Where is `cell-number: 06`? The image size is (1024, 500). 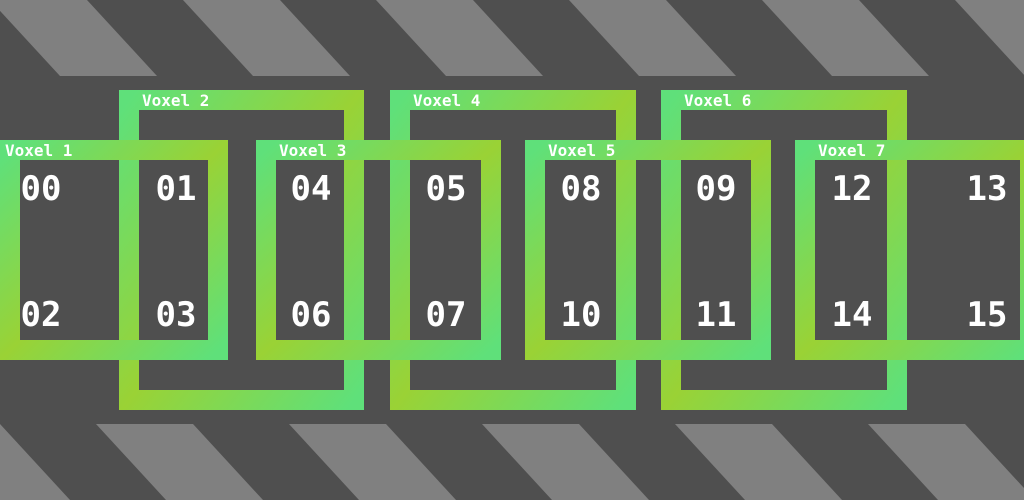 cell-number: 06 is located at coordinates (311, 315).